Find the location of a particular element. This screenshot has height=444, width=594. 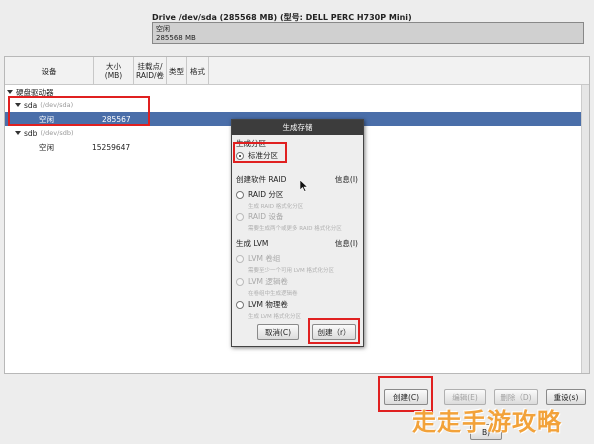

option-label: RAID 分区 is located at coordinates (266, 194).